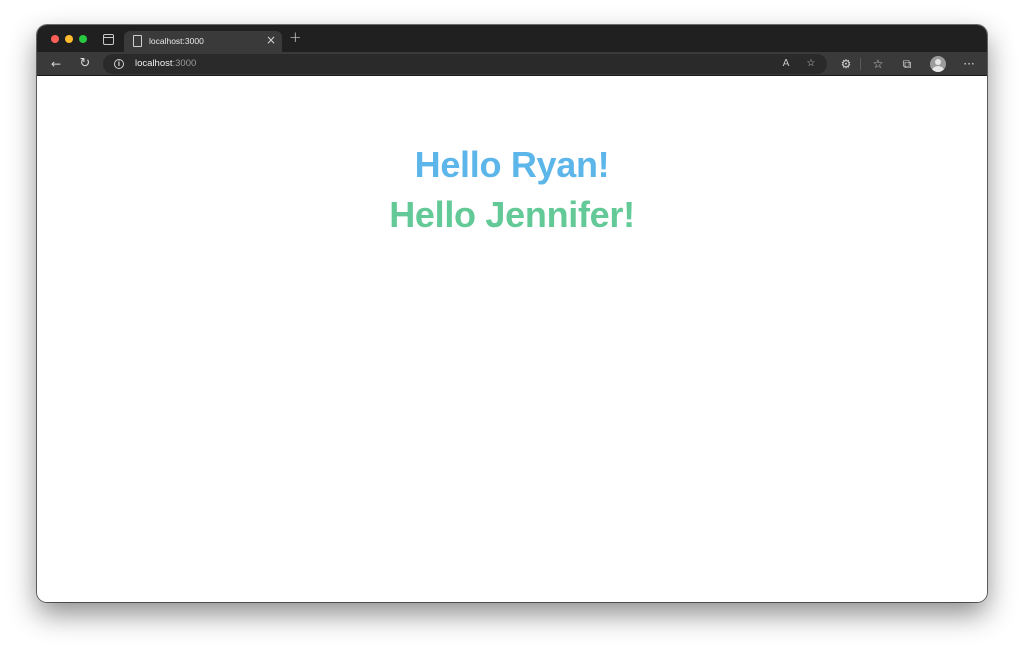 The image size is (1024, 651). Describe the element at coordinates (938, 64) in the screenshot. I see `profile-avatar` at that location.